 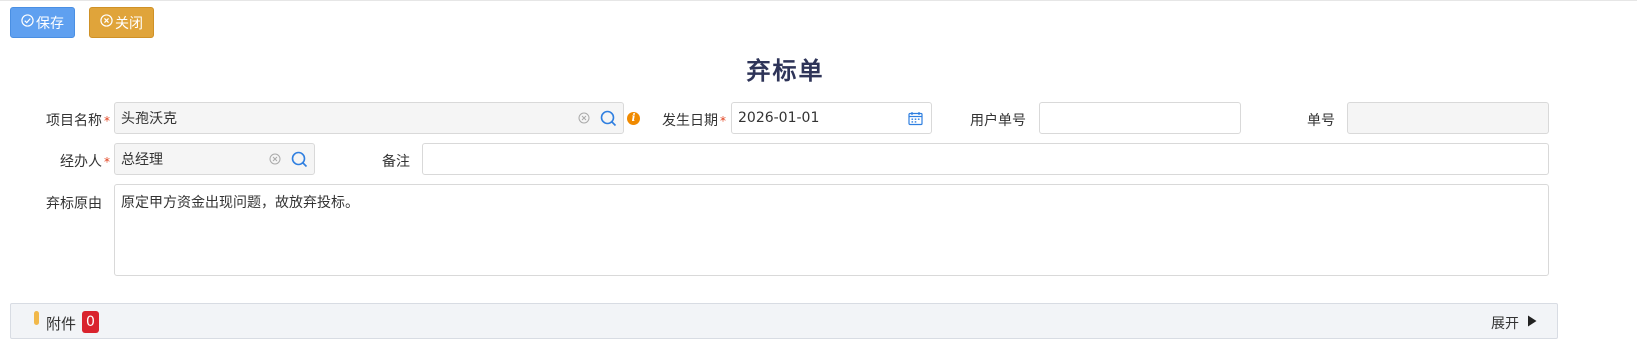 I want to click on expand-label: 展开, so click(x=1505, y=324).